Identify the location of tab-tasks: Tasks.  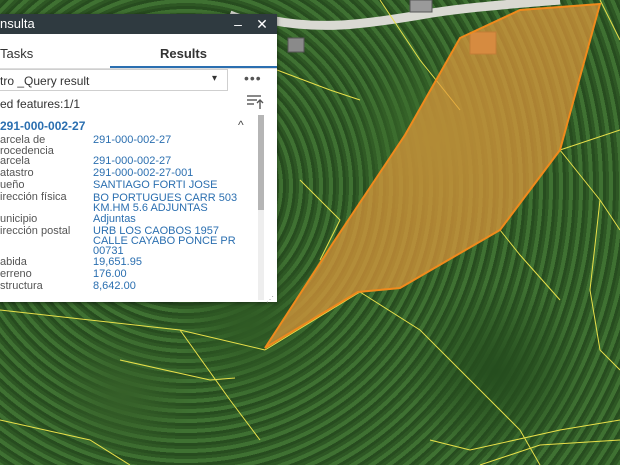
(16, 53).